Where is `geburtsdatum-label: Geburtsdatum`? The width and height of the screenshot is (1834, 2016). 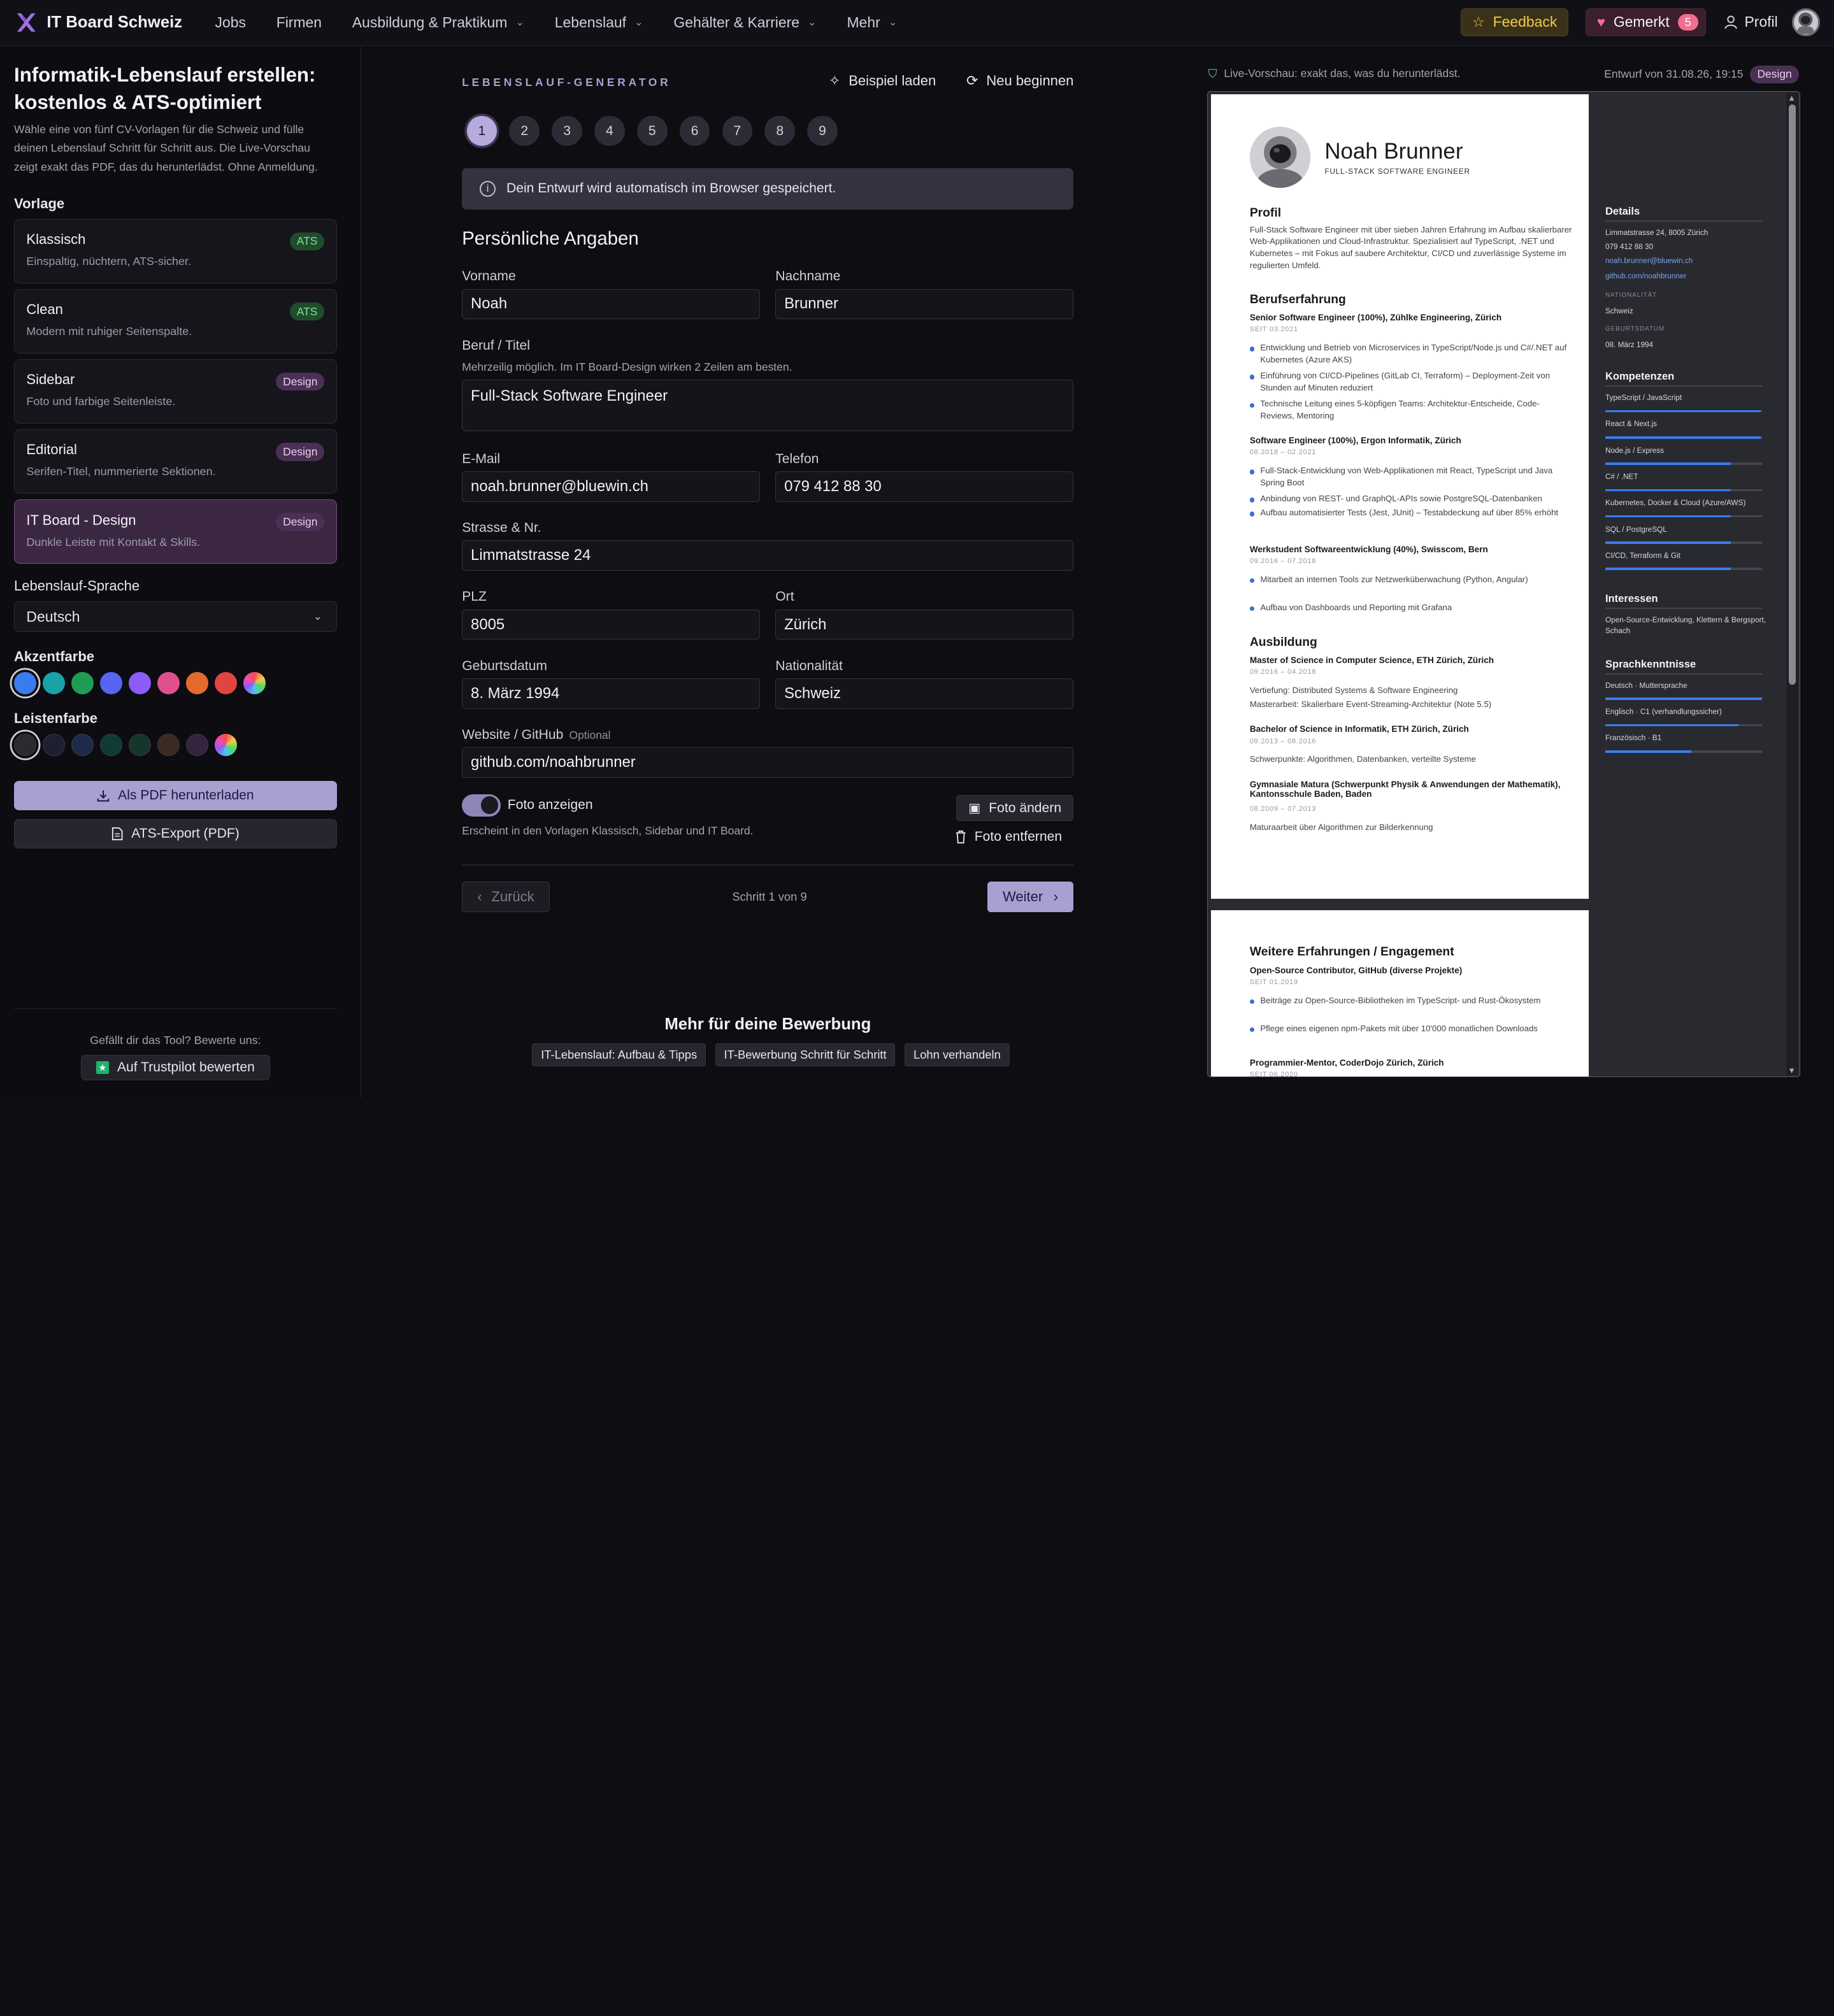 geburtsdatum-label: Geburtsdatum is located at coordinates (504, 665).